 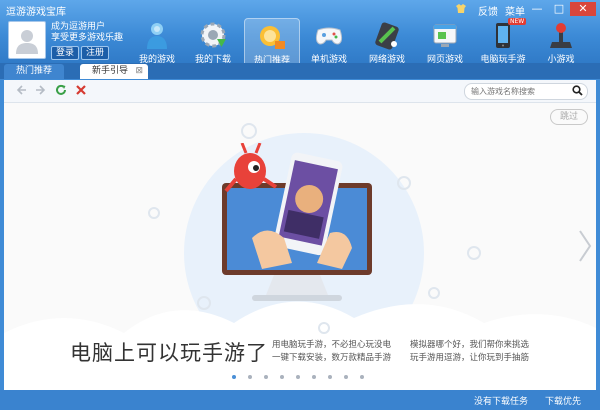 I want to click on tab-hot-recommend: 热门推荐, so click(x=34, y=71).